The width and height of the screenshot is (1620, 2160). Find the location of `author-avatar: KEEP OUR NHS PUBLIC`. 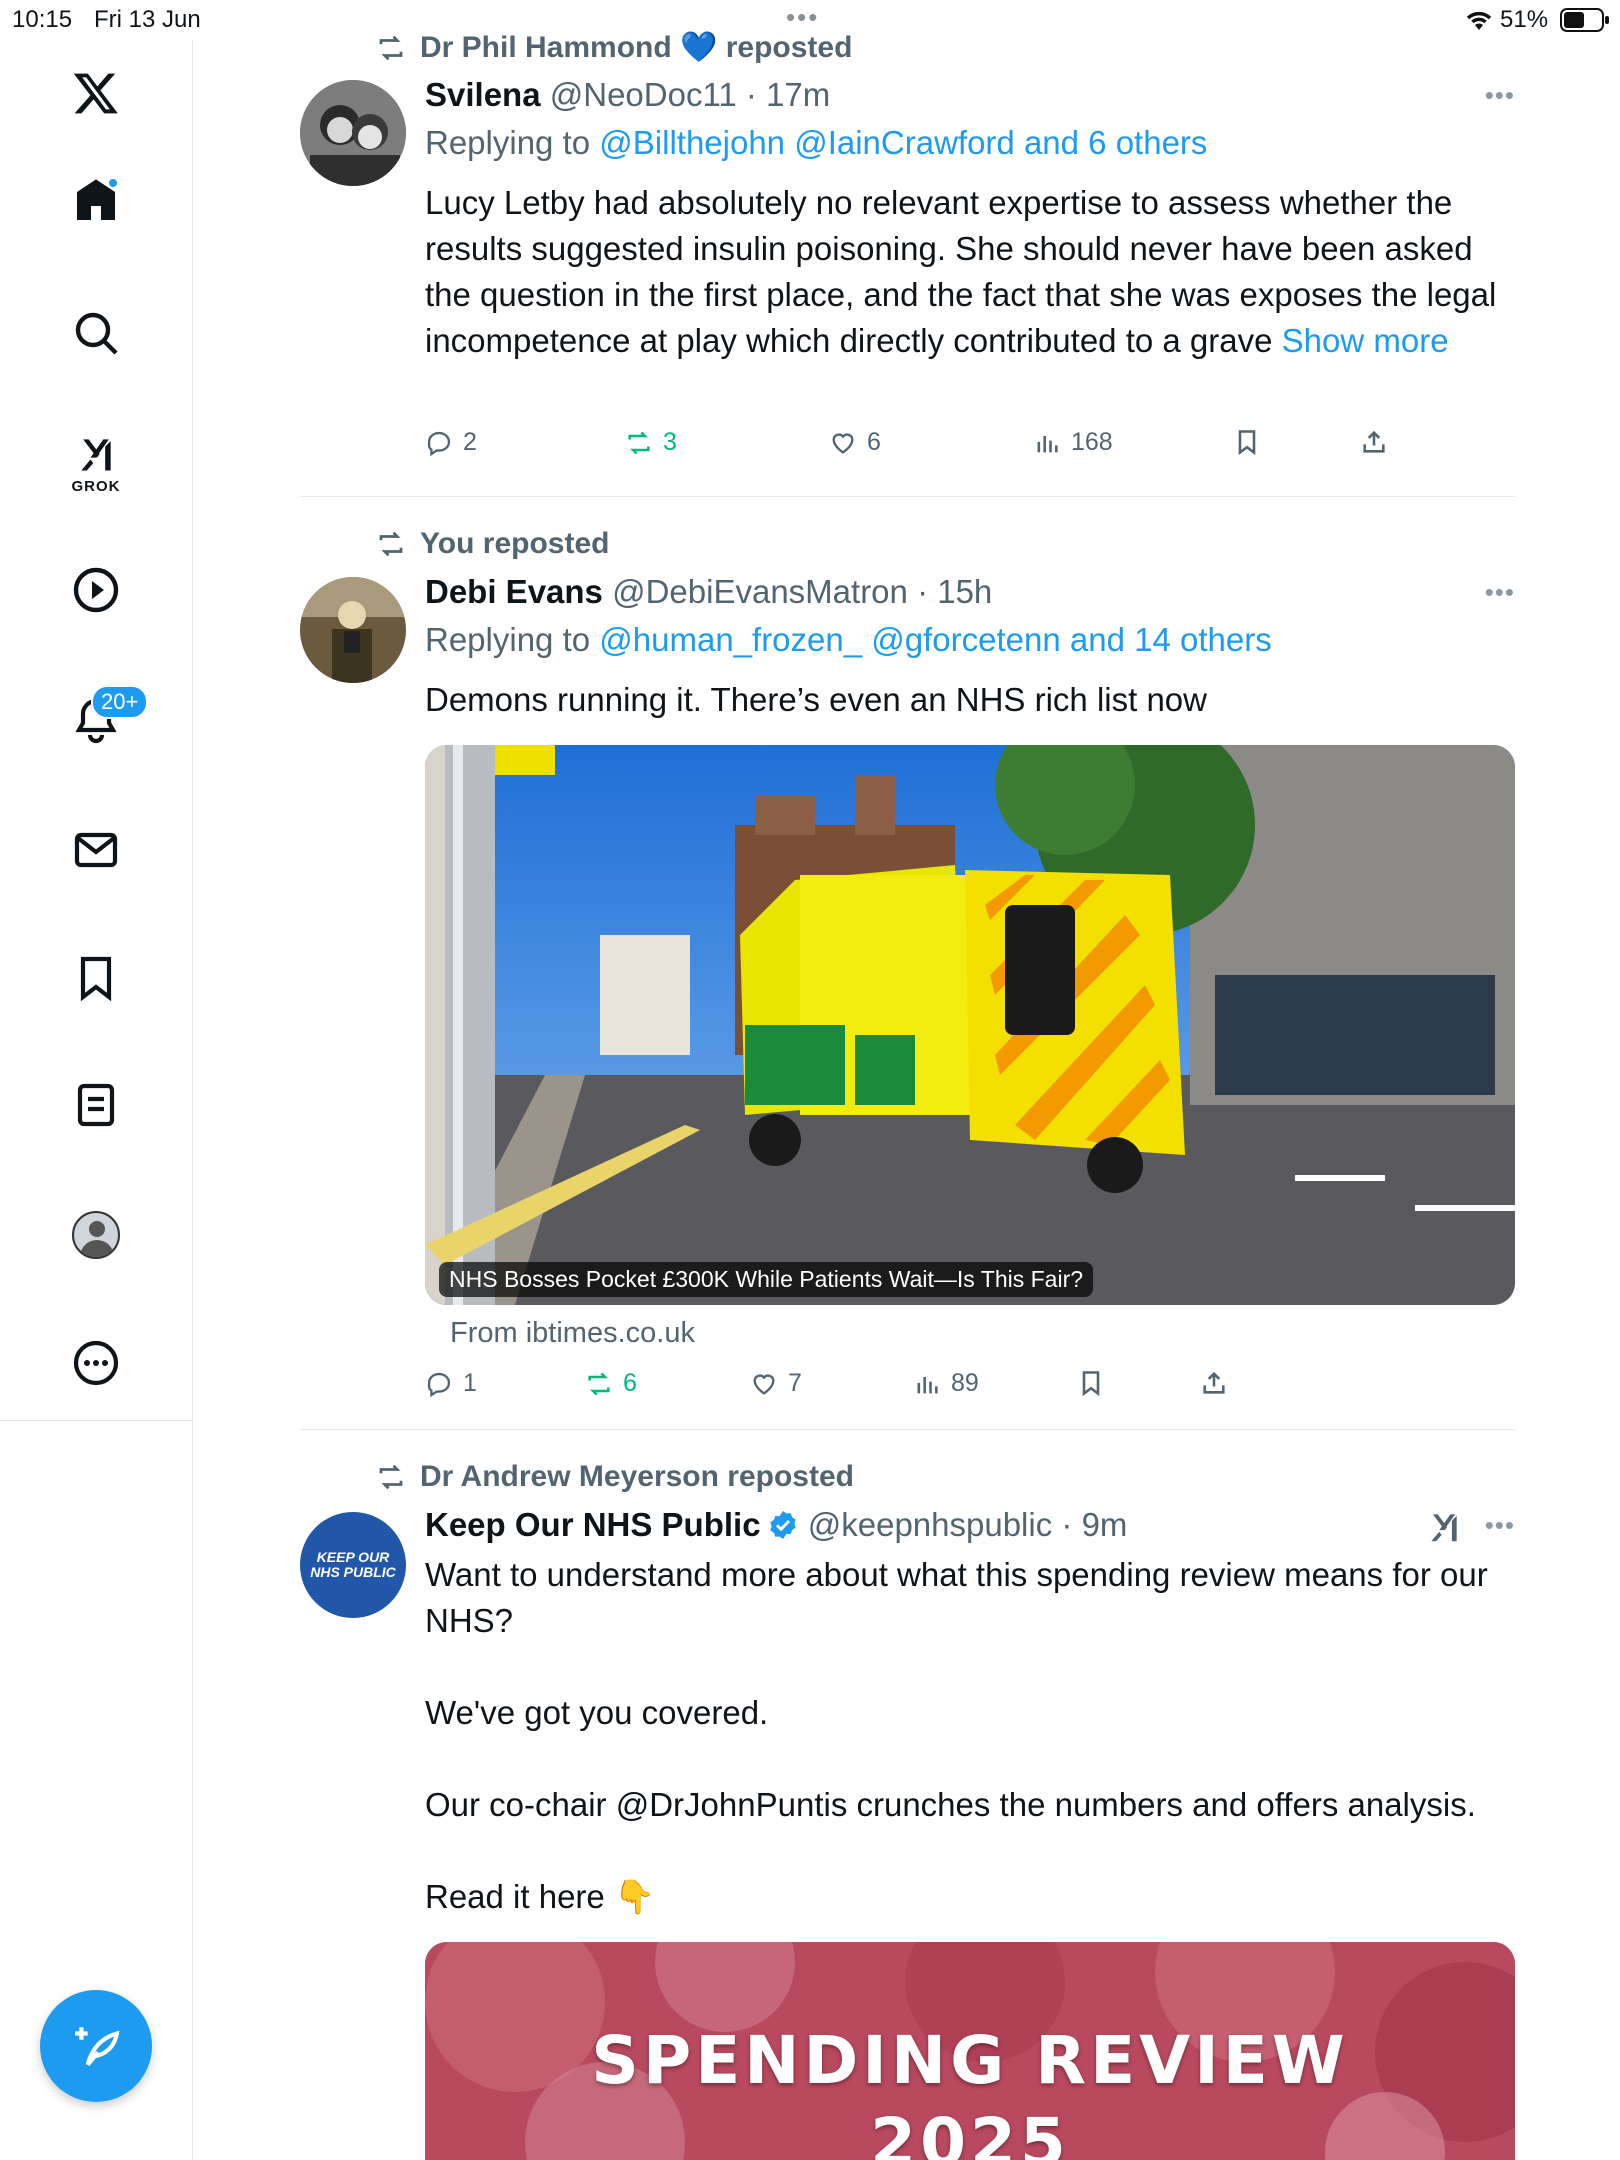

author-avatar: KEEP OUR NHS PUBLIC is located at coordinates (353, 1565).